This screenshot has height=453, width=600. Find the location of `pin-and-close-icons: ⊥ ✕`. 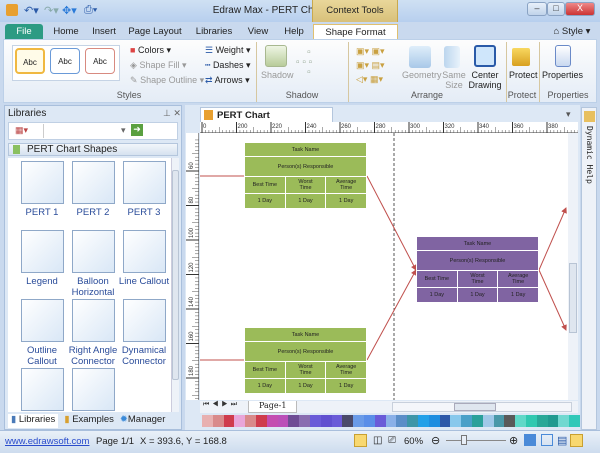

pin-and-close-icons: ⊥ ✕ is located at coordinates (172, 113).